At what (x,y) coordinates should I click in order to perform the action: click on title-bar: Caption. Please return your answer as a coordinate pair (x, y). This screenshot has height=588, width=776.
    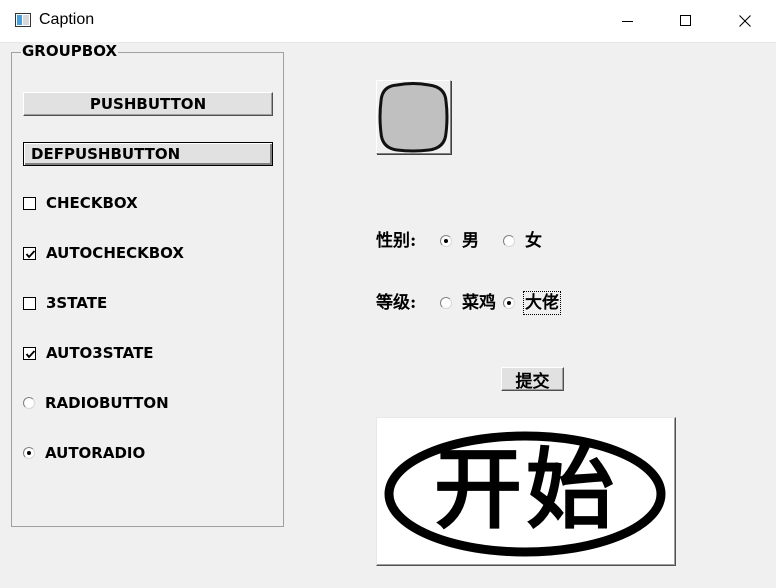
    Looking at the image, I should click on (388, 21).